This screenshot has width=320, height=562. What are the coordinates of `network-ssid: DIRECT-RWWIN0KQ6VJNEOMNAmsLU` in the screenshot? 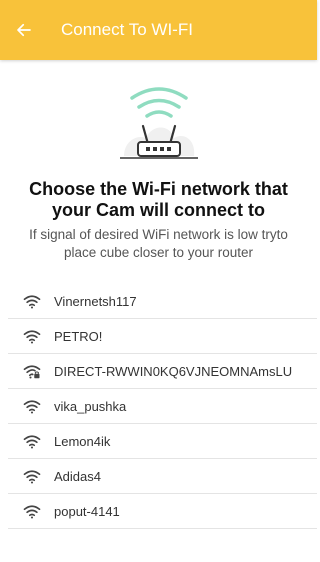 It's located at (173, 371).